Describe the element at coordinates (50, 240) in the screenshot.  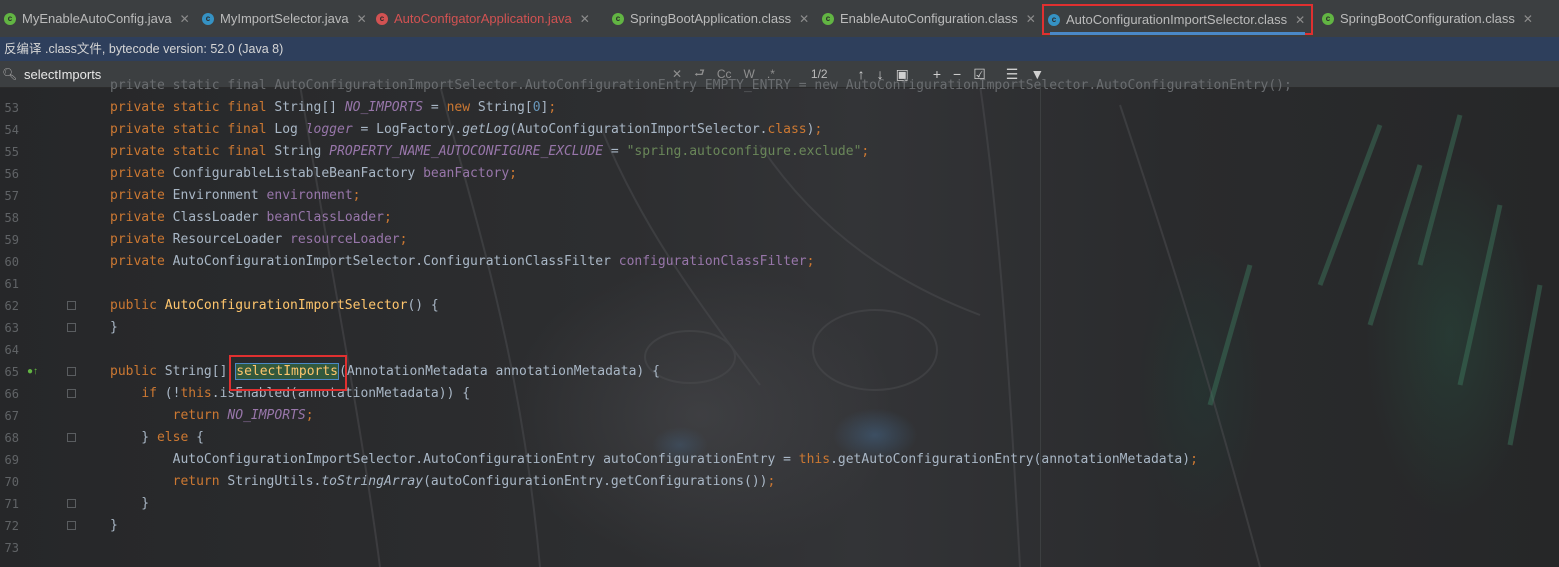
I see `gutter-line: 59` at that location.